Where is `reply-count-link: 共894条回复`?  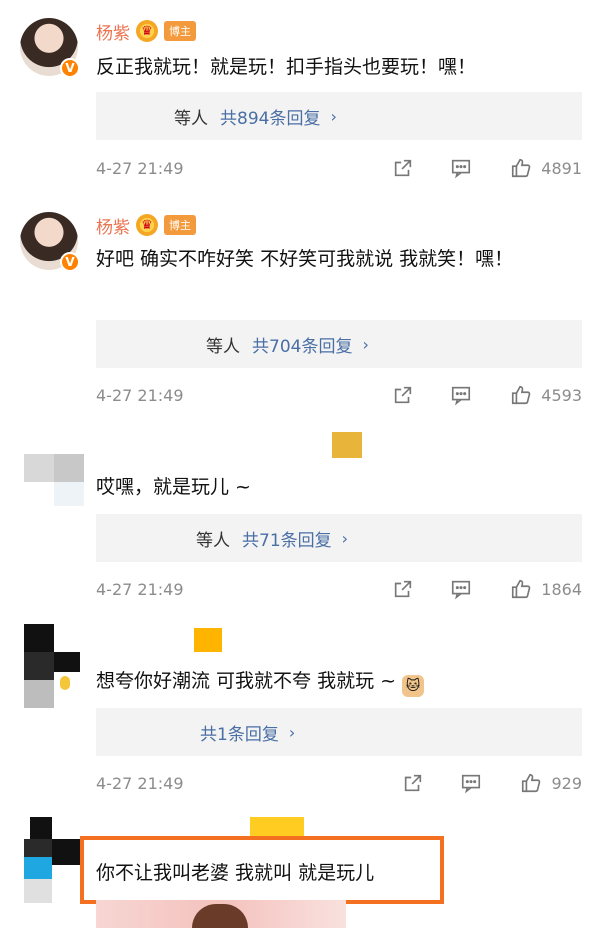
reply-count-link: 共894条回复 is located at coordinates (270, 116).